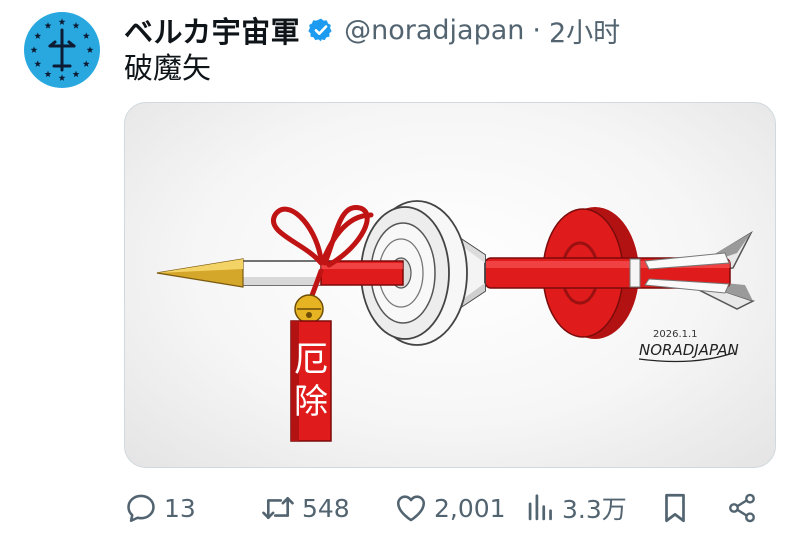  I want to click on share-nodes-icon, so click(742, 508).